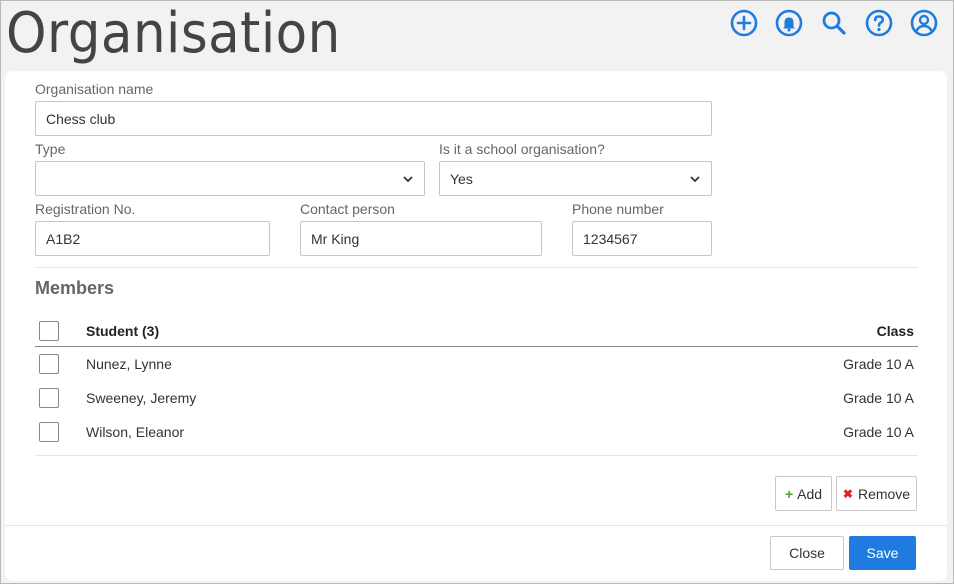  I want to click on table-row-student: Nunez, Lynne, so click(129, 364).